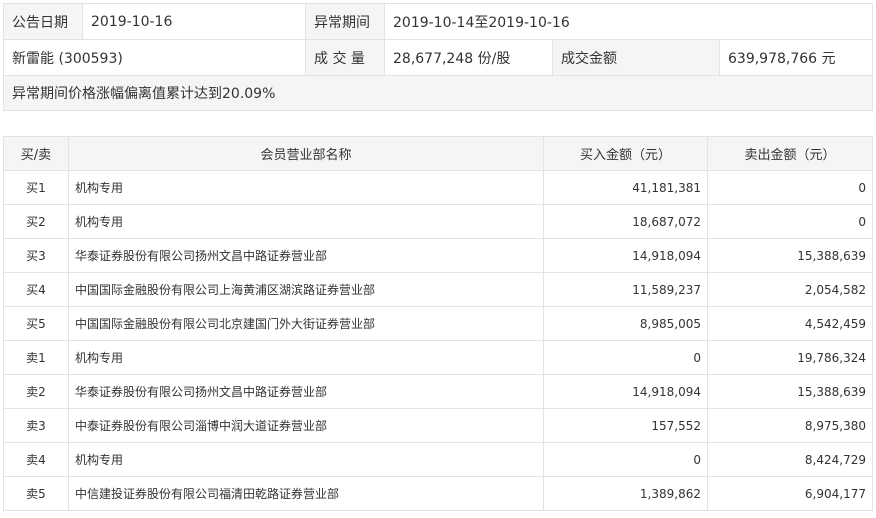 The width and height of the screenshot is (876, 518). What do you see at coordinates (36, 255) in the screenshot?
I see `side-cell: 买3` at bounding box center [36, 255].